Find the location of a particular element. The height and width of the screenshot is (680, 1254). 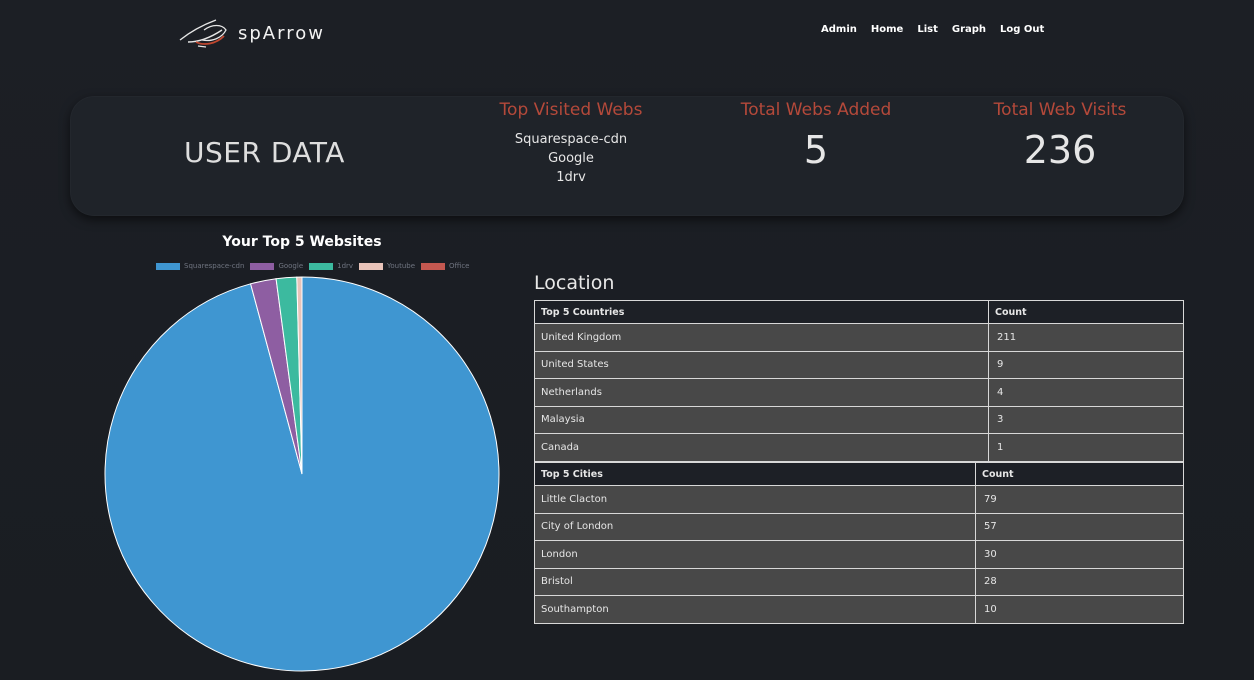

column-header: Top 5 Countries is located at coordinates (761, 312).